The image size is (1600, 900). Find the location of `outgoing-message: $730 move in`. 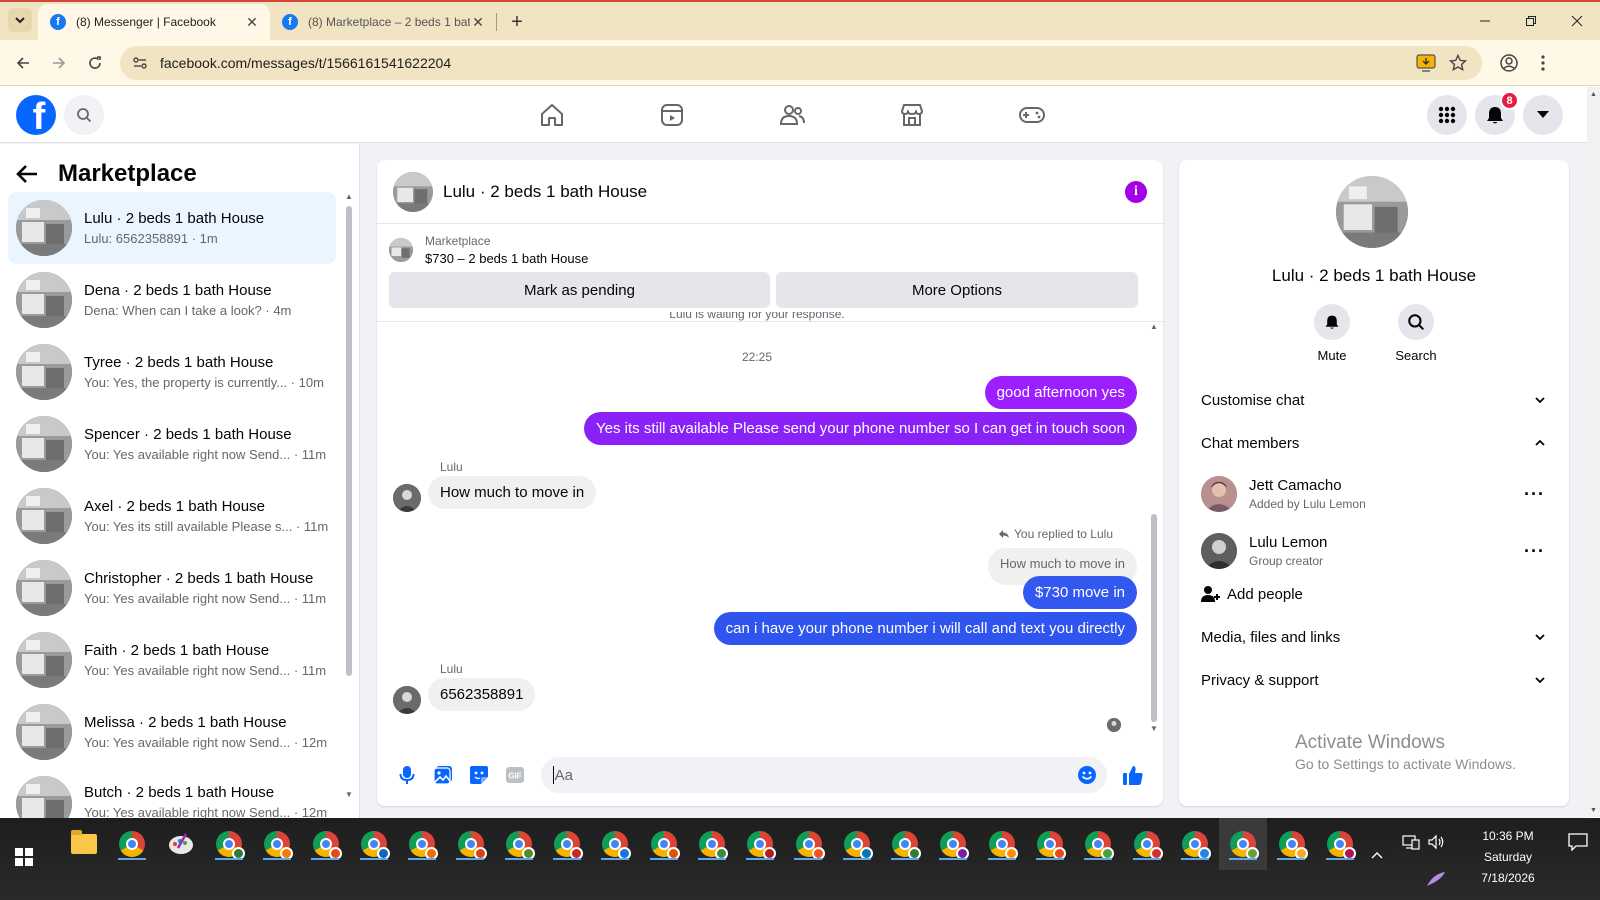

outgoing-message: $730 move in is located at coordinates (1079, 592).